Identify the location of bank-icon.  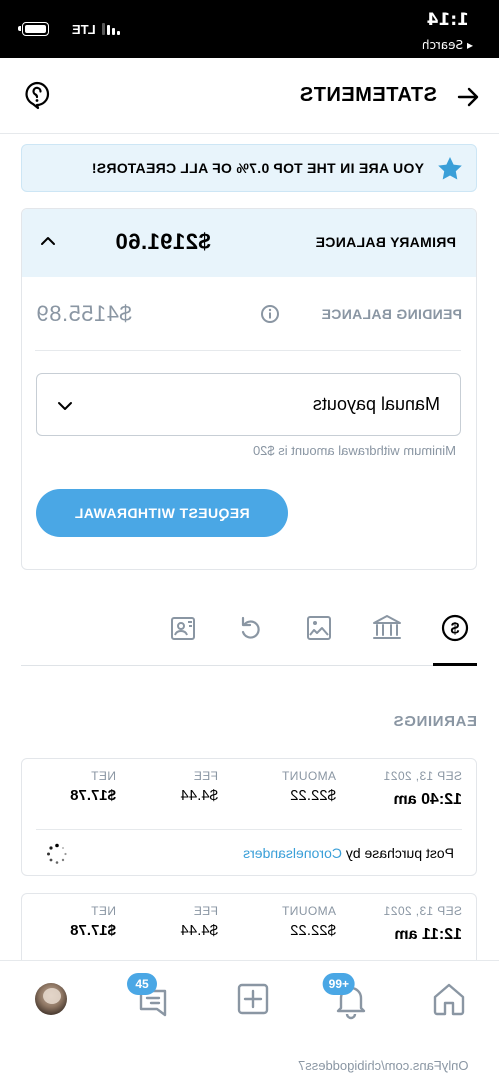
(387, 627).